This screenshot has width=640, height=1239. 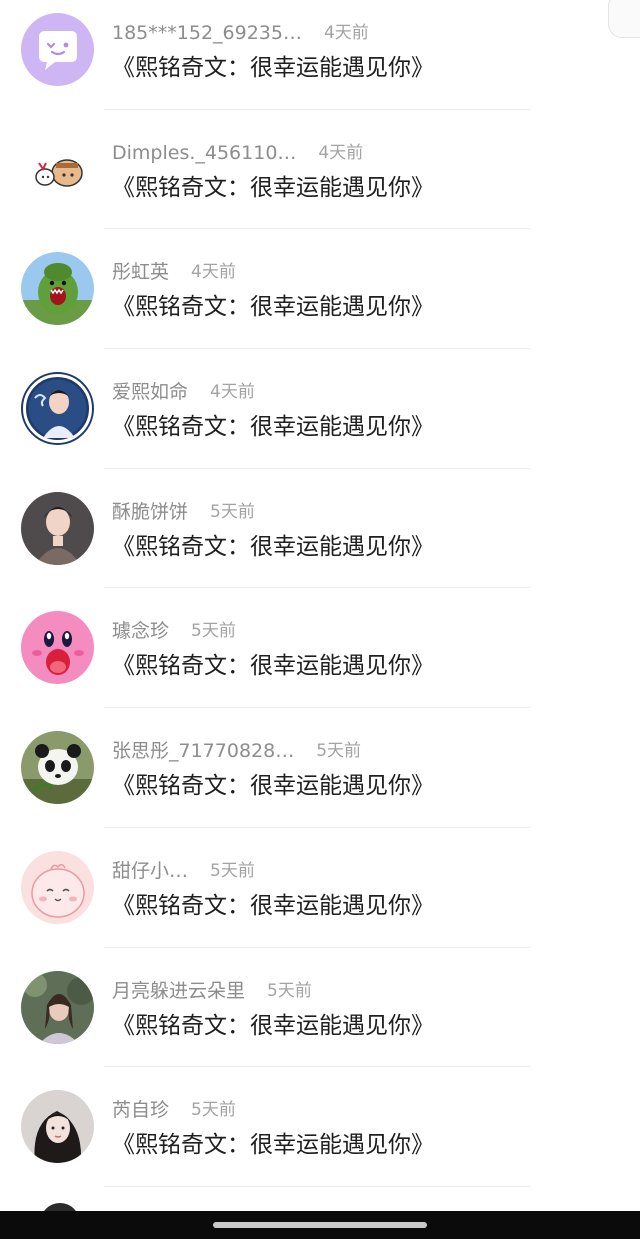 I want to click on comment-row: 璩念珍 5天前 《熙铭奇文：很幸运能遇见你》, so click(x=320, y=658).